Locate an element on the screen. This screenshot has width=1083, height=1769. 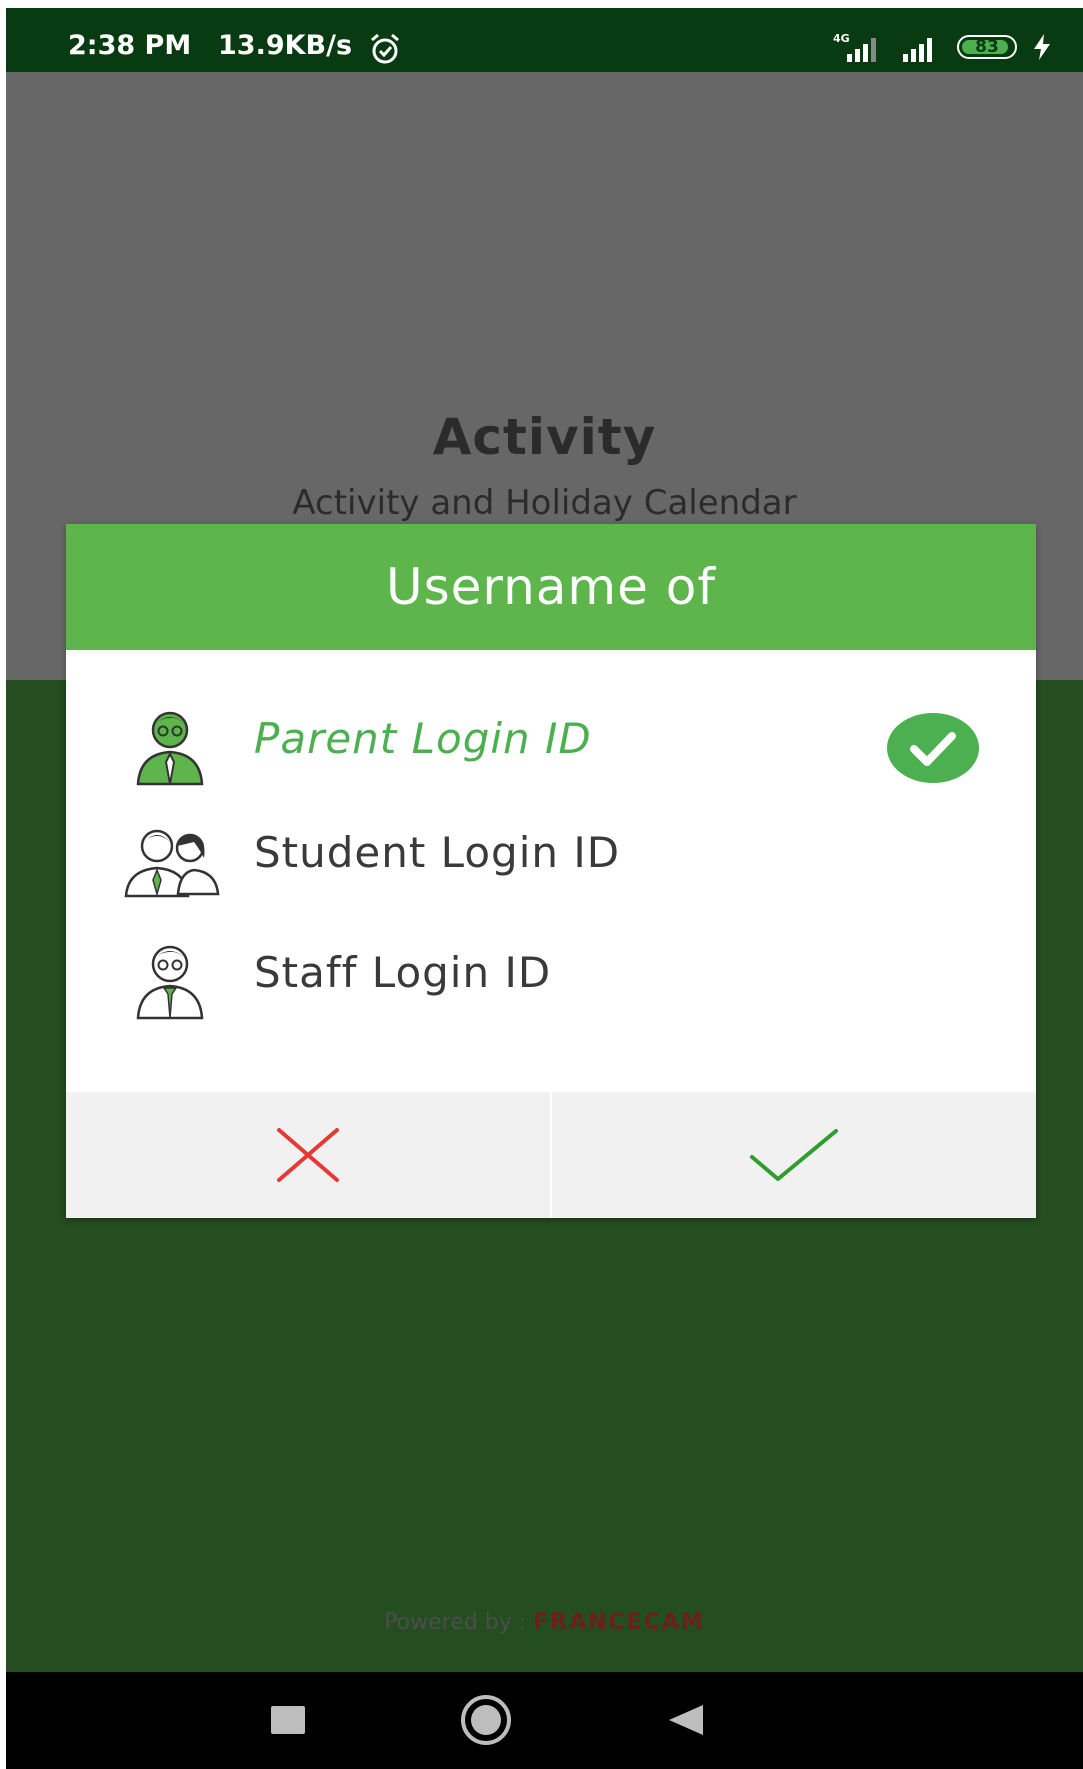
home-circle-icon is located at coordinates (486, 1720).